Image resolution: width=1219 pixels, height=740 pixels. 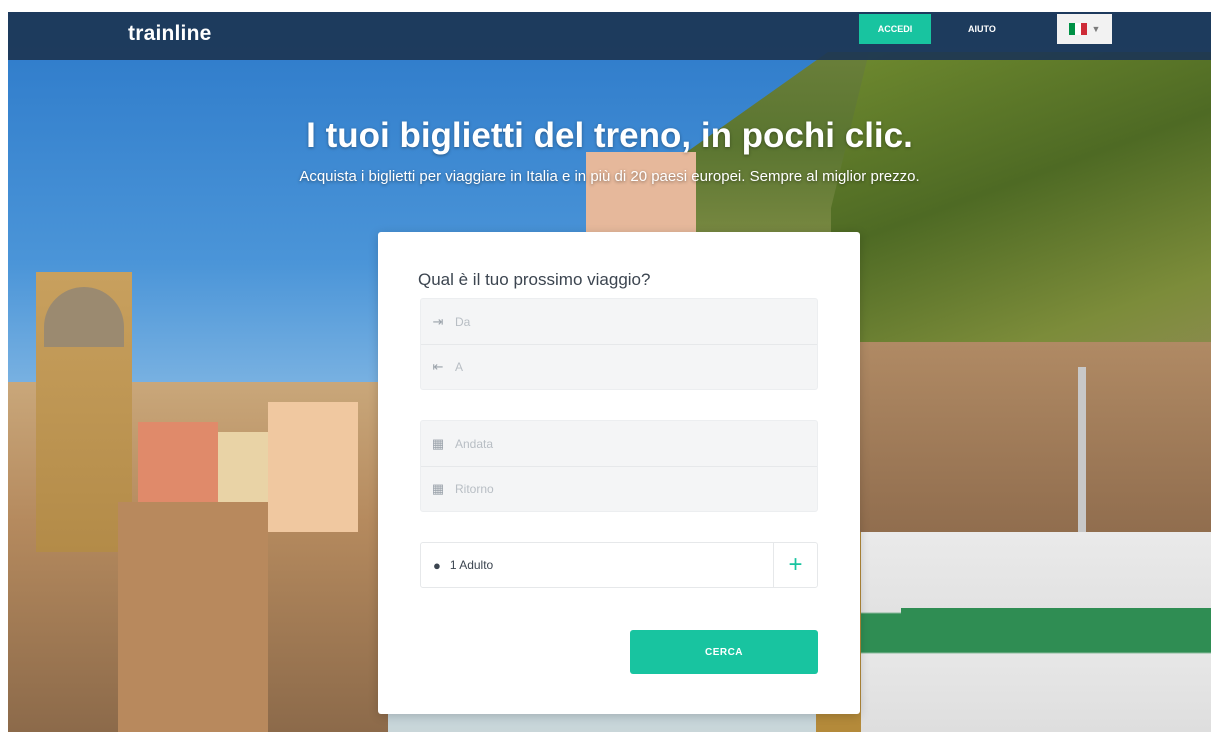 What do you see at coordinates (619, 321) in the screenshot?
I see `from-field: ⇥ Da` at bounding box center [619, 321].